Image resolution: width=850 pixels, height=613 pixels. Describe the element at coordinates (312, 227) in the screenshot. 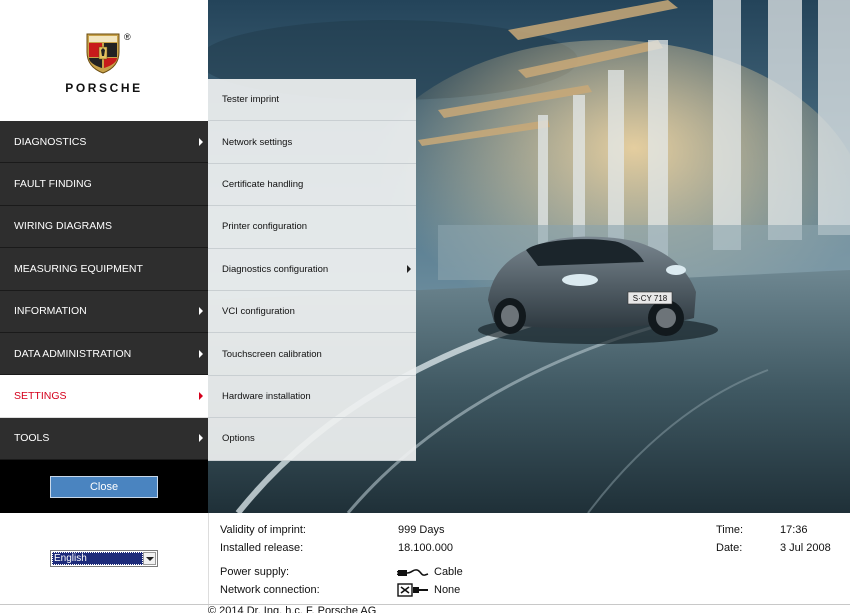

I see `submenu-item-printer-configuration: Printer configuration` at that location.